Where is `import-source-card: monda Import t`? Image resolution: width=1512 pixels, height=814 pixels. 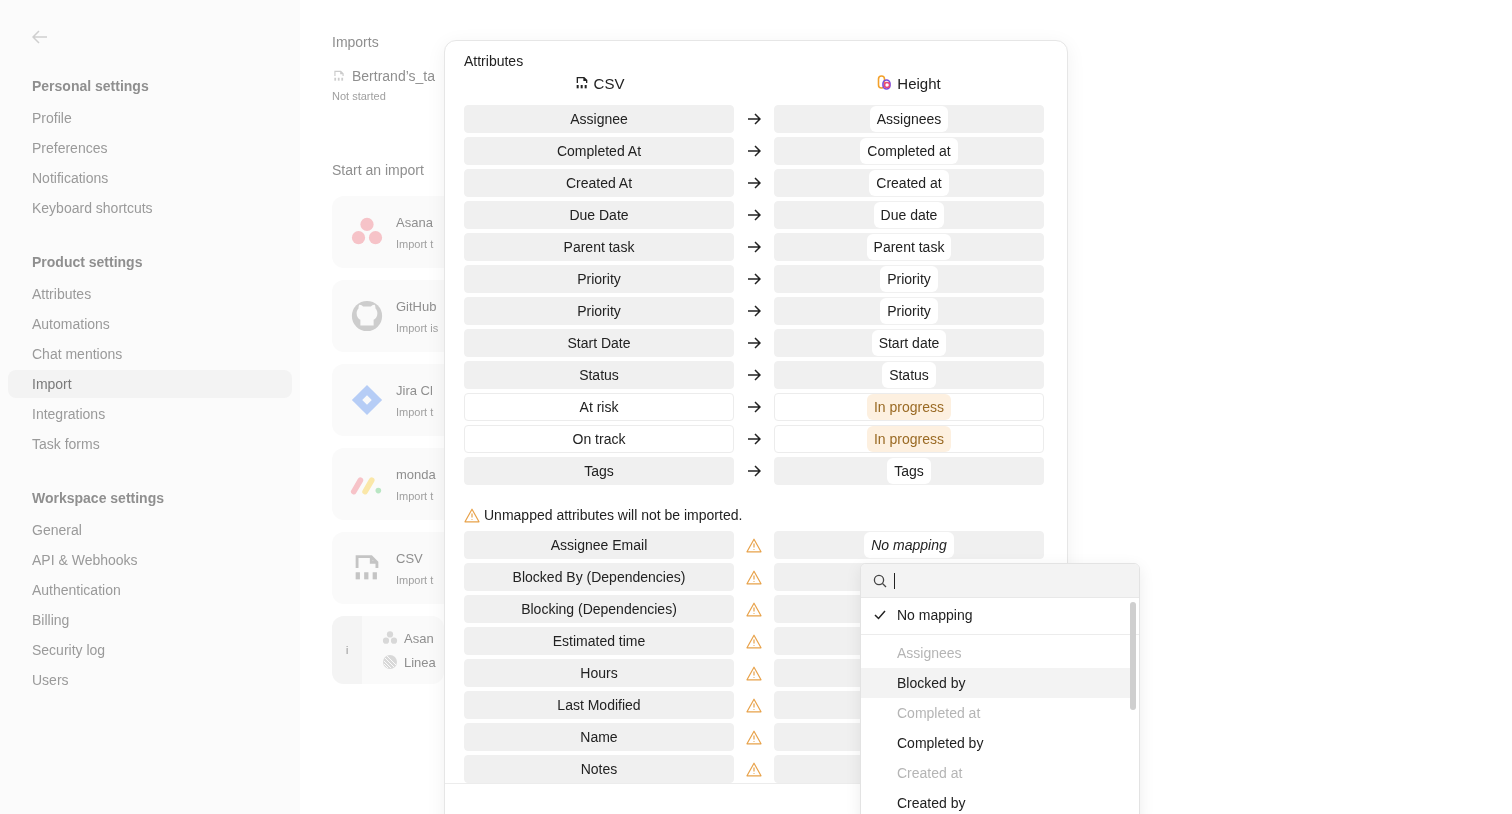
import-source-card: monda Import t is located at coordinates (388, 484).